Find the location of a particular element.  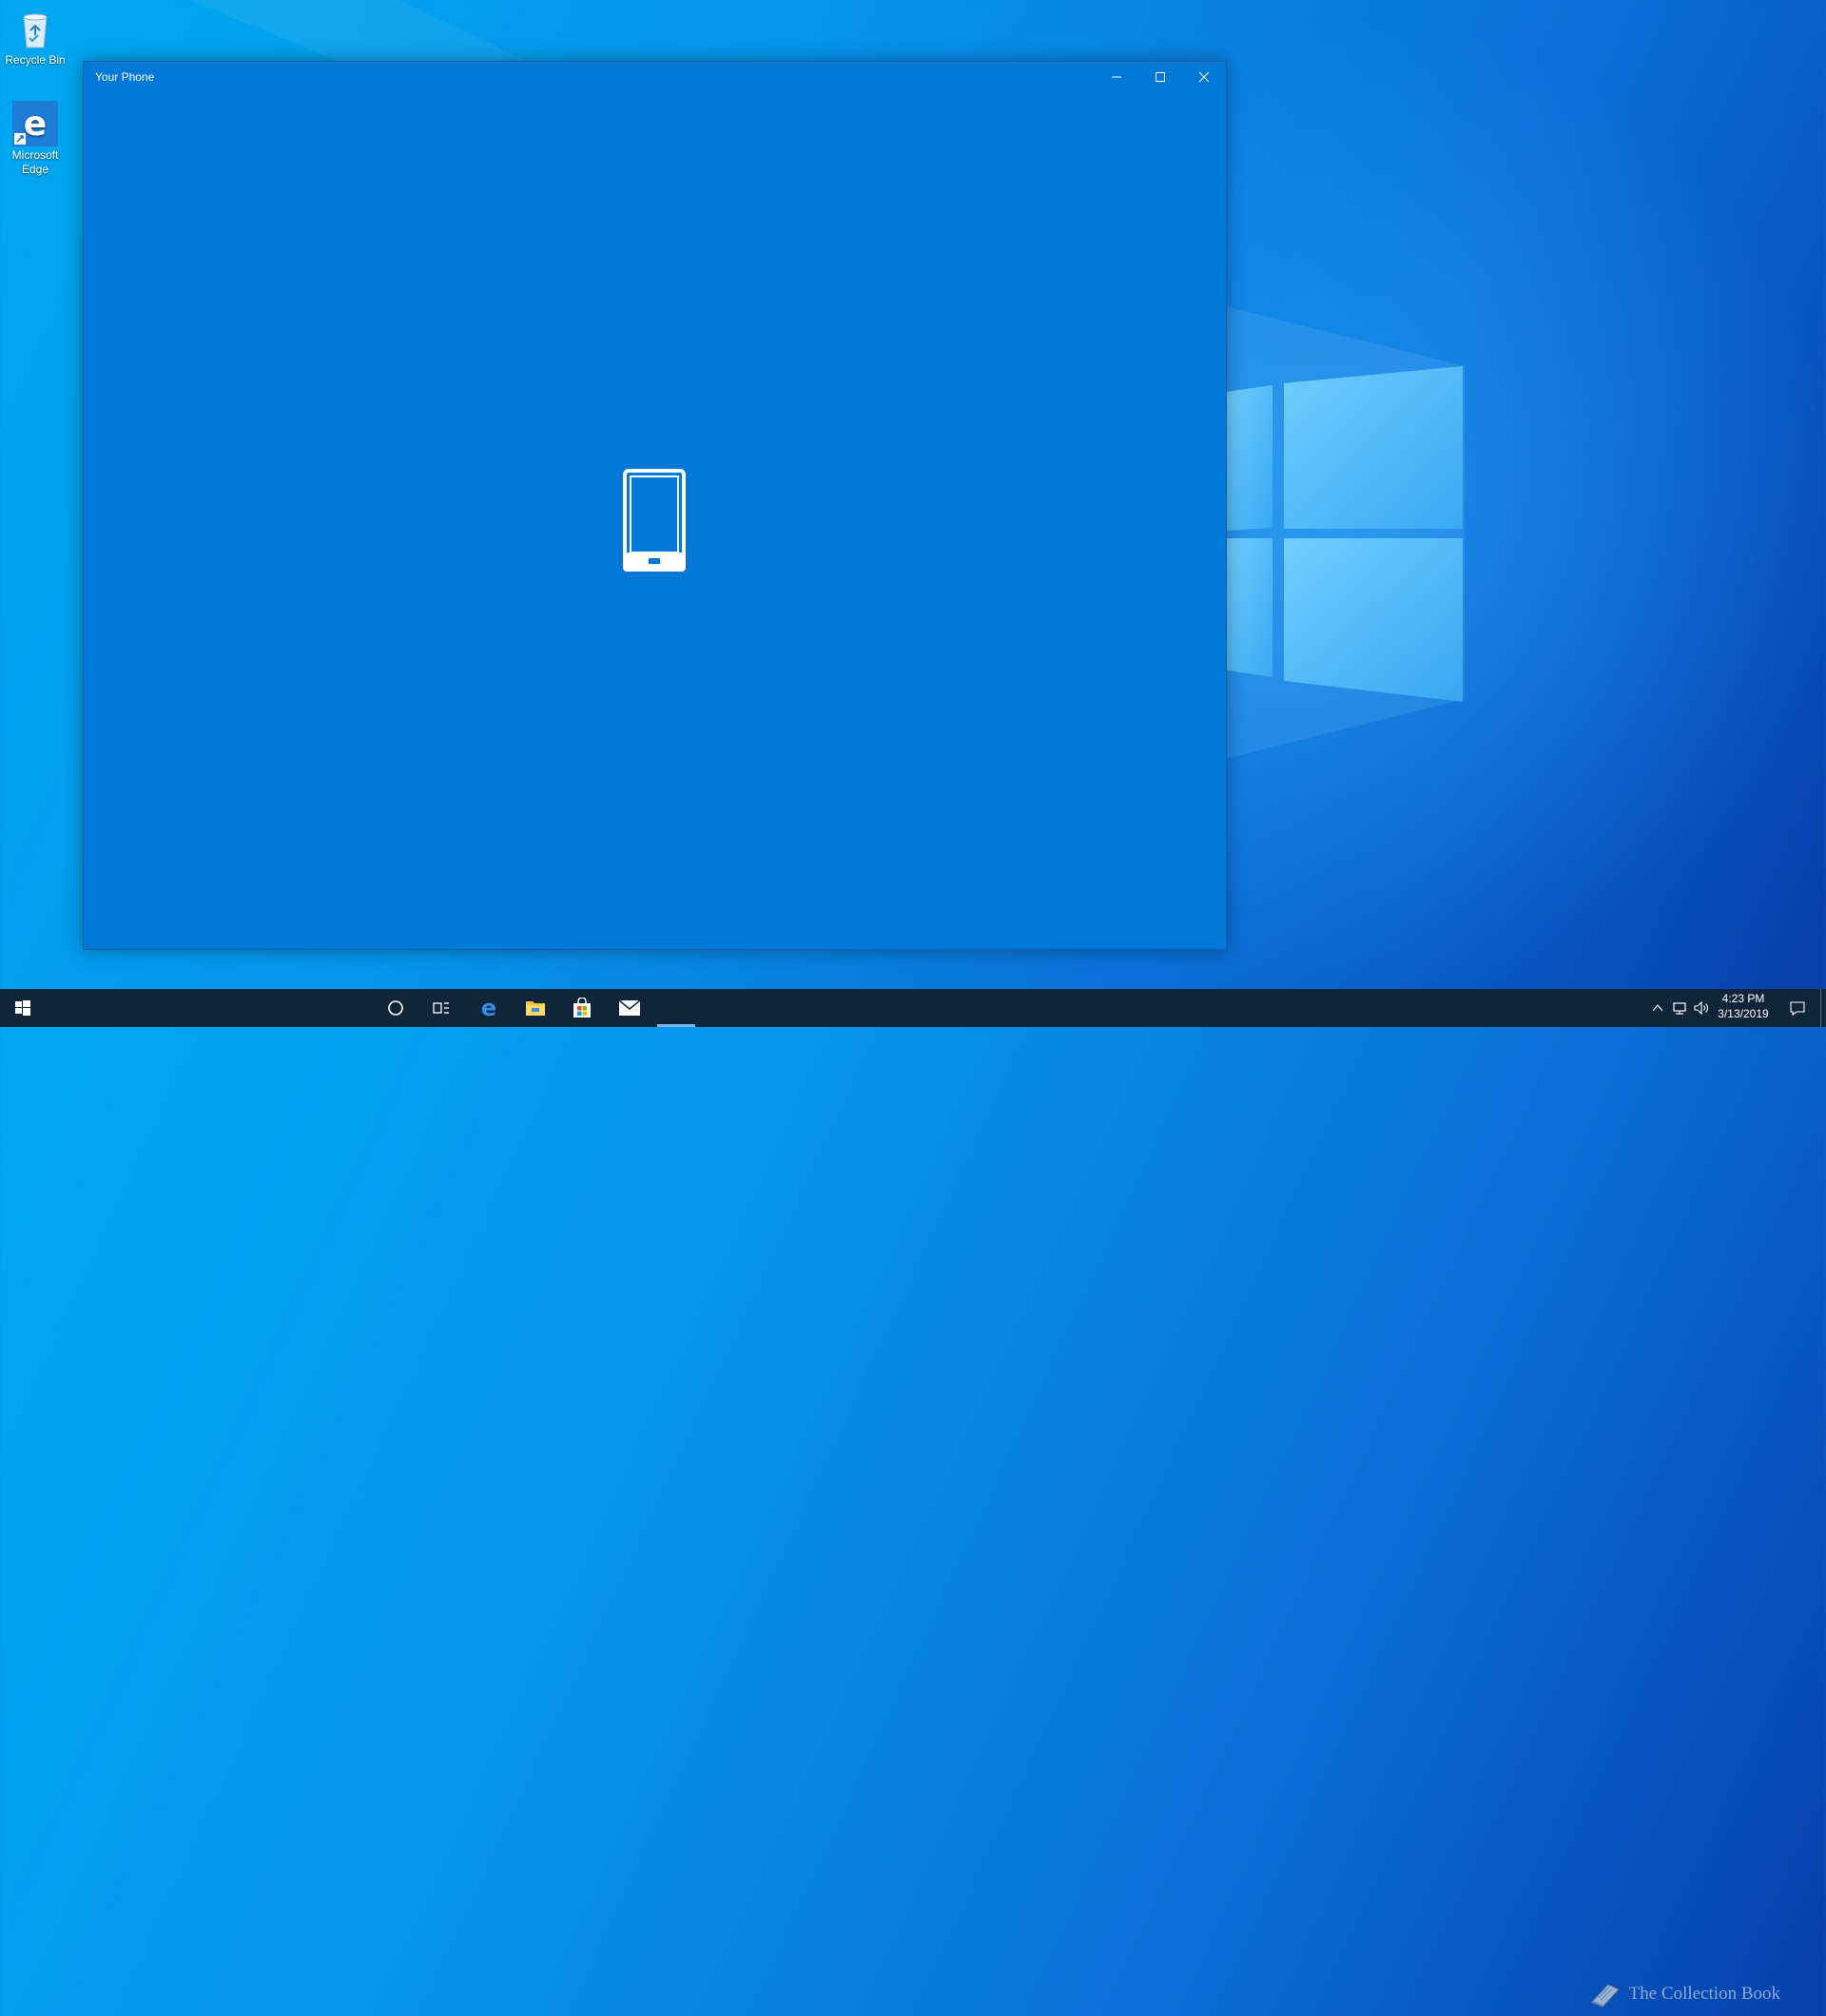

taskbar-your-phone-button is located at coordinates (675, 1008).